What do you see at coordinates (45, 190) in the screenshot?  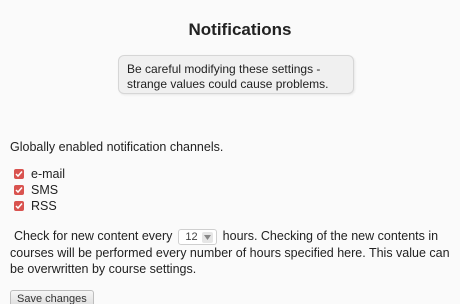 I see `channel-label: SMS` at bounding box center [45, 190].